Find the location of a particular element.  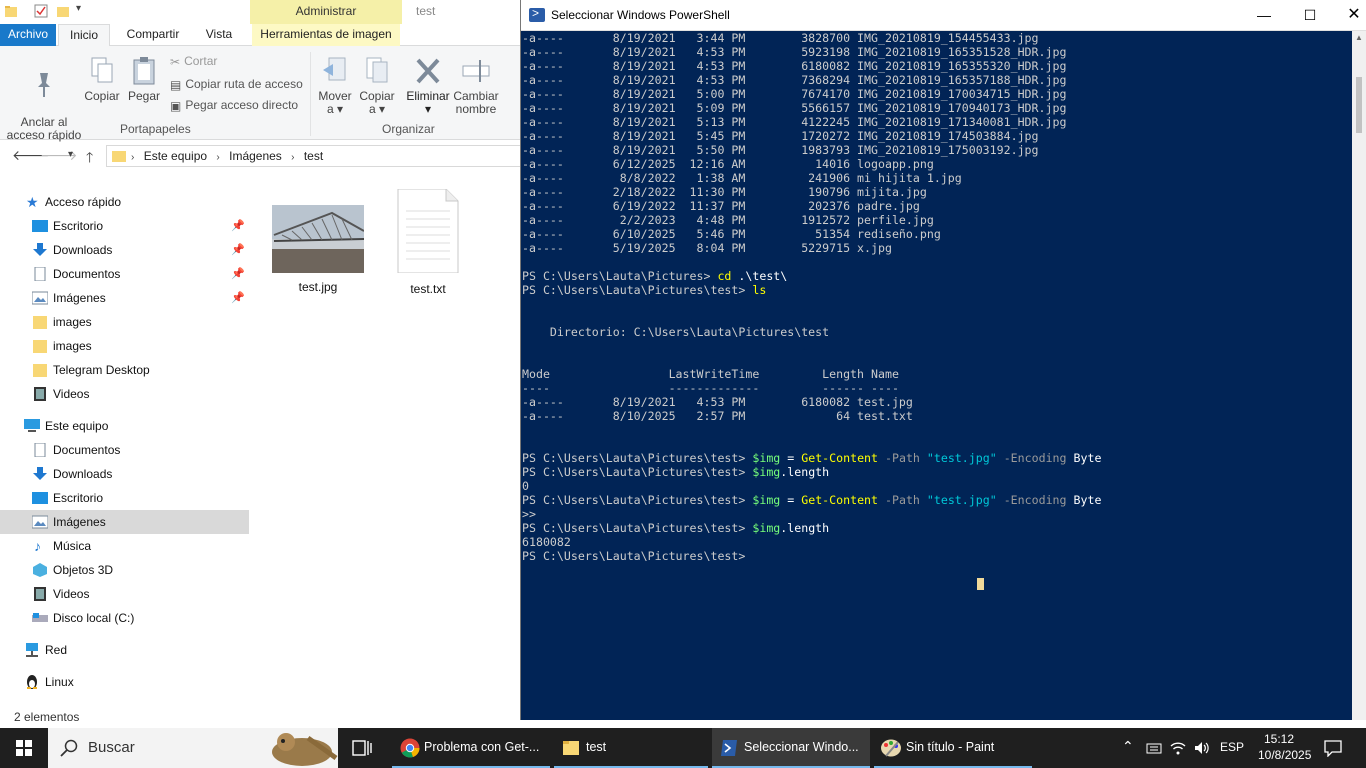

search-icon is located at coordinates (69, 748).